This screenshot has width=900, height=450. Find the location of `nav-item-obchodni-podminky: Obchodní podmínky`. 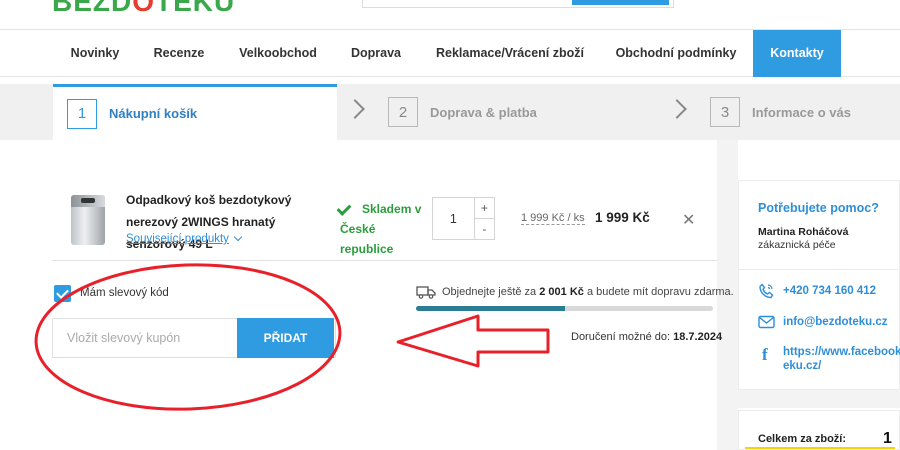

nav-item-obchodni-podminky: Obchodní podmínky is located at coordinates (676, 53).